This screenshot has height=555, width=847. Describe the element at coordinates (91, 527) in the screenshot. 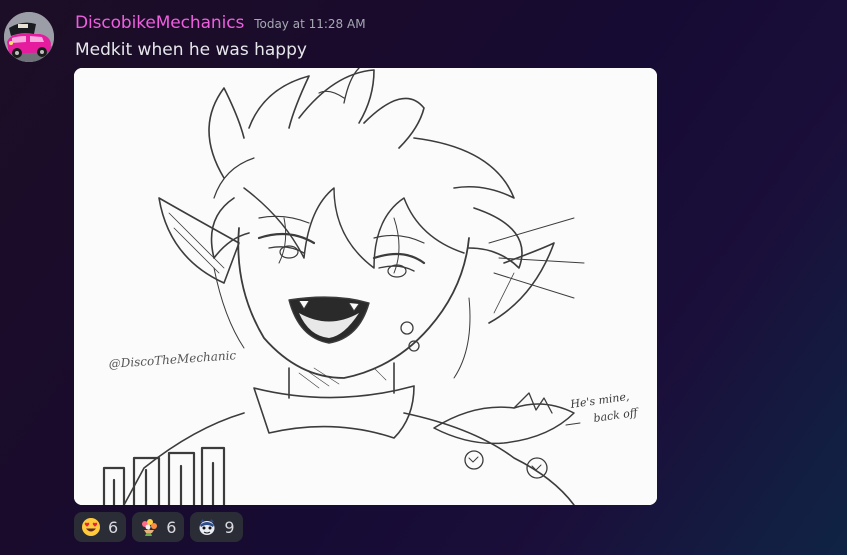

I see `heart-eyes-emoji-icon` at that location.